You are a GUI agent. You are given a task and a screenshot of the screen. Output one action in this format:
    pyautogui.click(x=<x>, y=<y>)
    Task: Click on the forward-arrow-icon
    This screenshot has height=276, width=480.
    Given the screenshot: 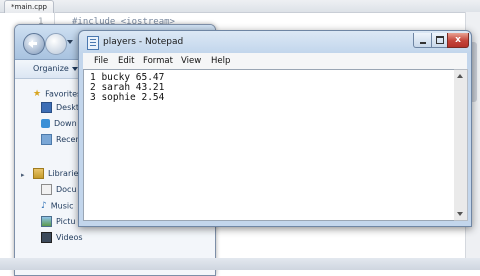 What is the action you would take?
    pyautogui.click(x=56, y=44)
    